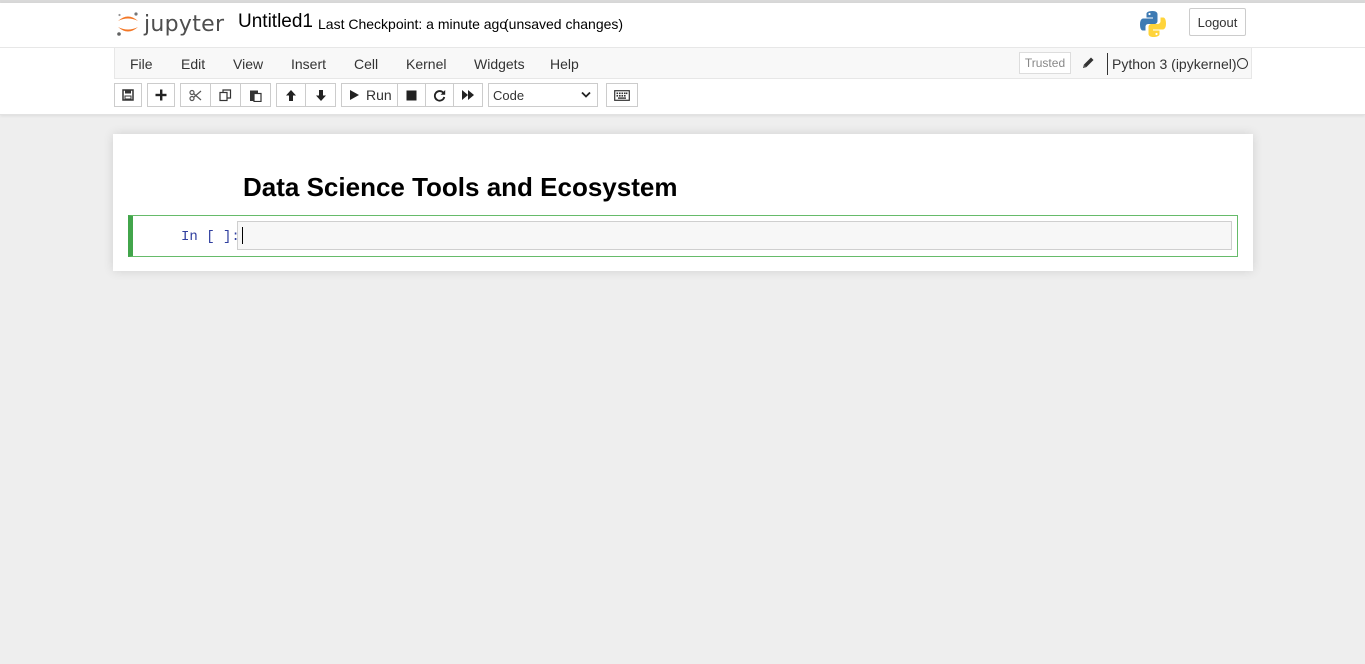  I want to click on move-down-button, so click(320, 95).